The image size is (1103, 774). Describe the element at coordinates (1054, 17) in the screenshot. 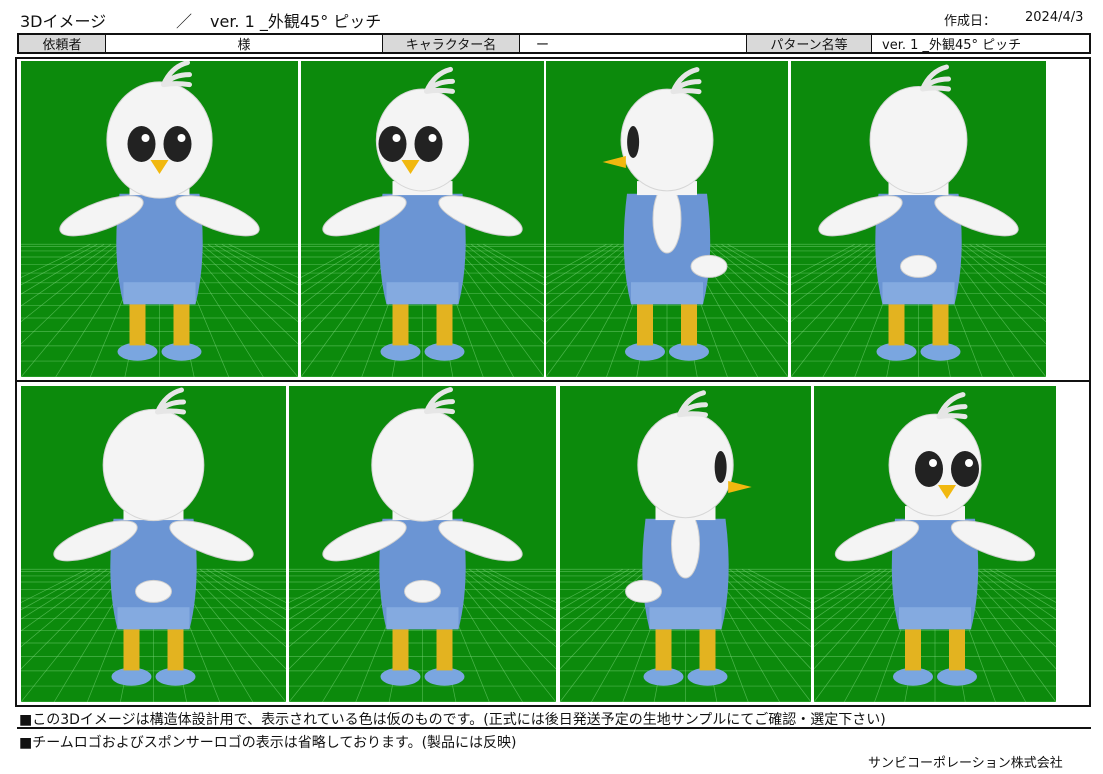

I see `date-value: 2024/4/3` at that location.